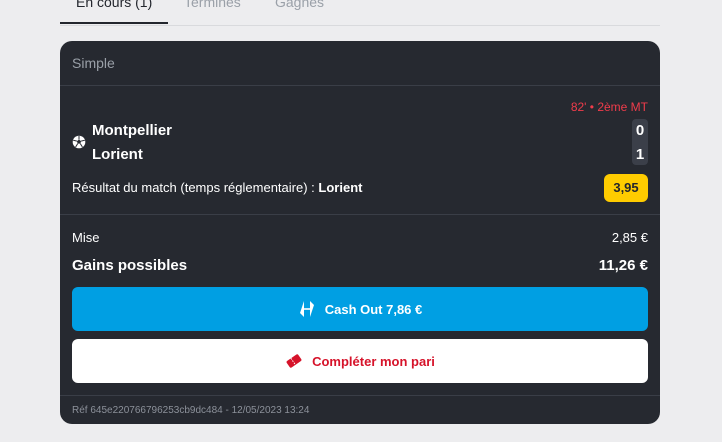 The image size is (722, 442). What do you see at coordinates (640, 130) in the screenshot?
I see `home-score: 0` at bounding box center [640, 130].